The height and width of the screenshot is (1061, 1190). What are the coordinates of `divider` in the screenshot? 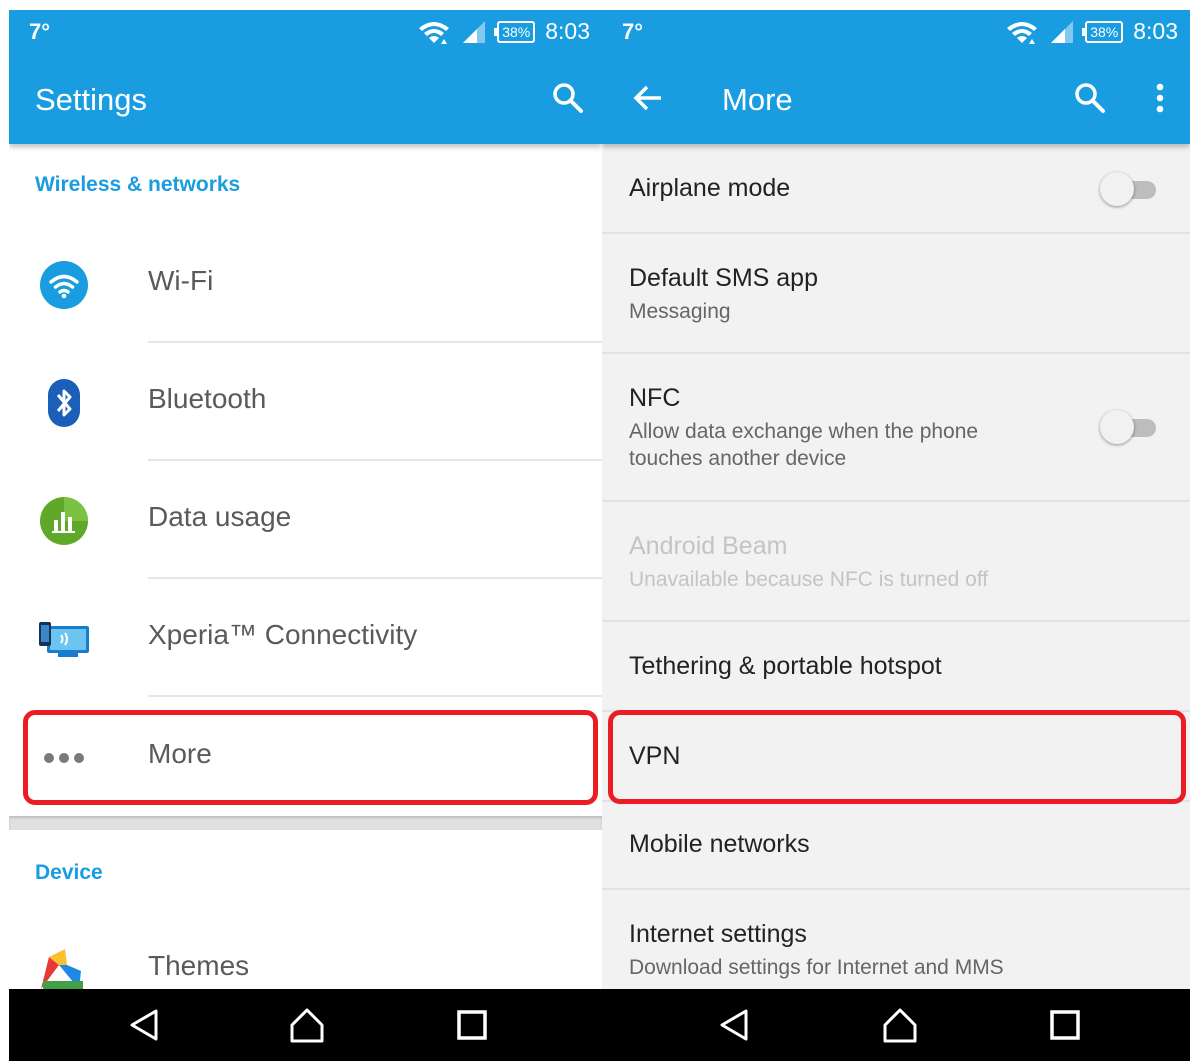 It's located at (375, 696).